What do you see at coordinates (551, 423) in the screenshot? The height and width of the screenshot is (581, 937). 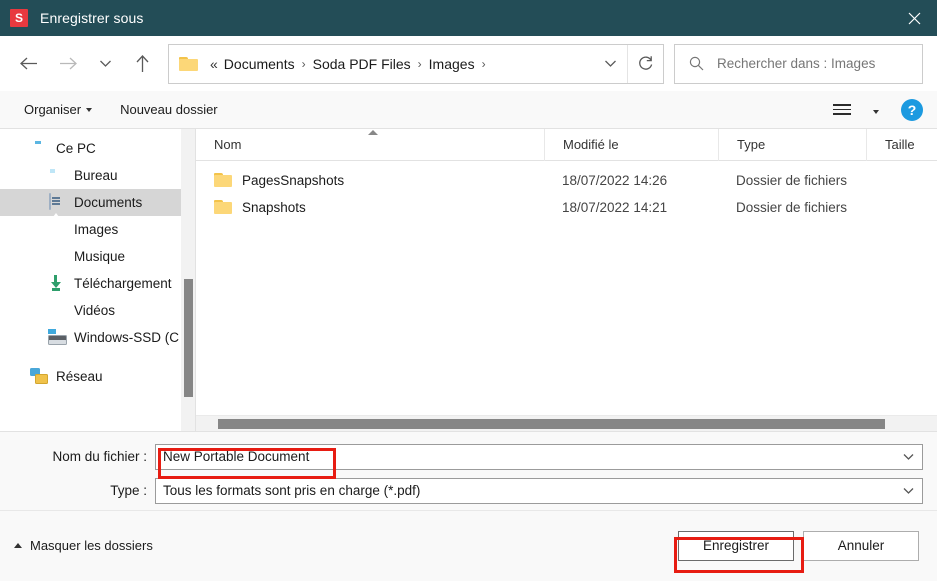 I see `horizontal-scrollbar-thumb` at bounding box center [551, 423].